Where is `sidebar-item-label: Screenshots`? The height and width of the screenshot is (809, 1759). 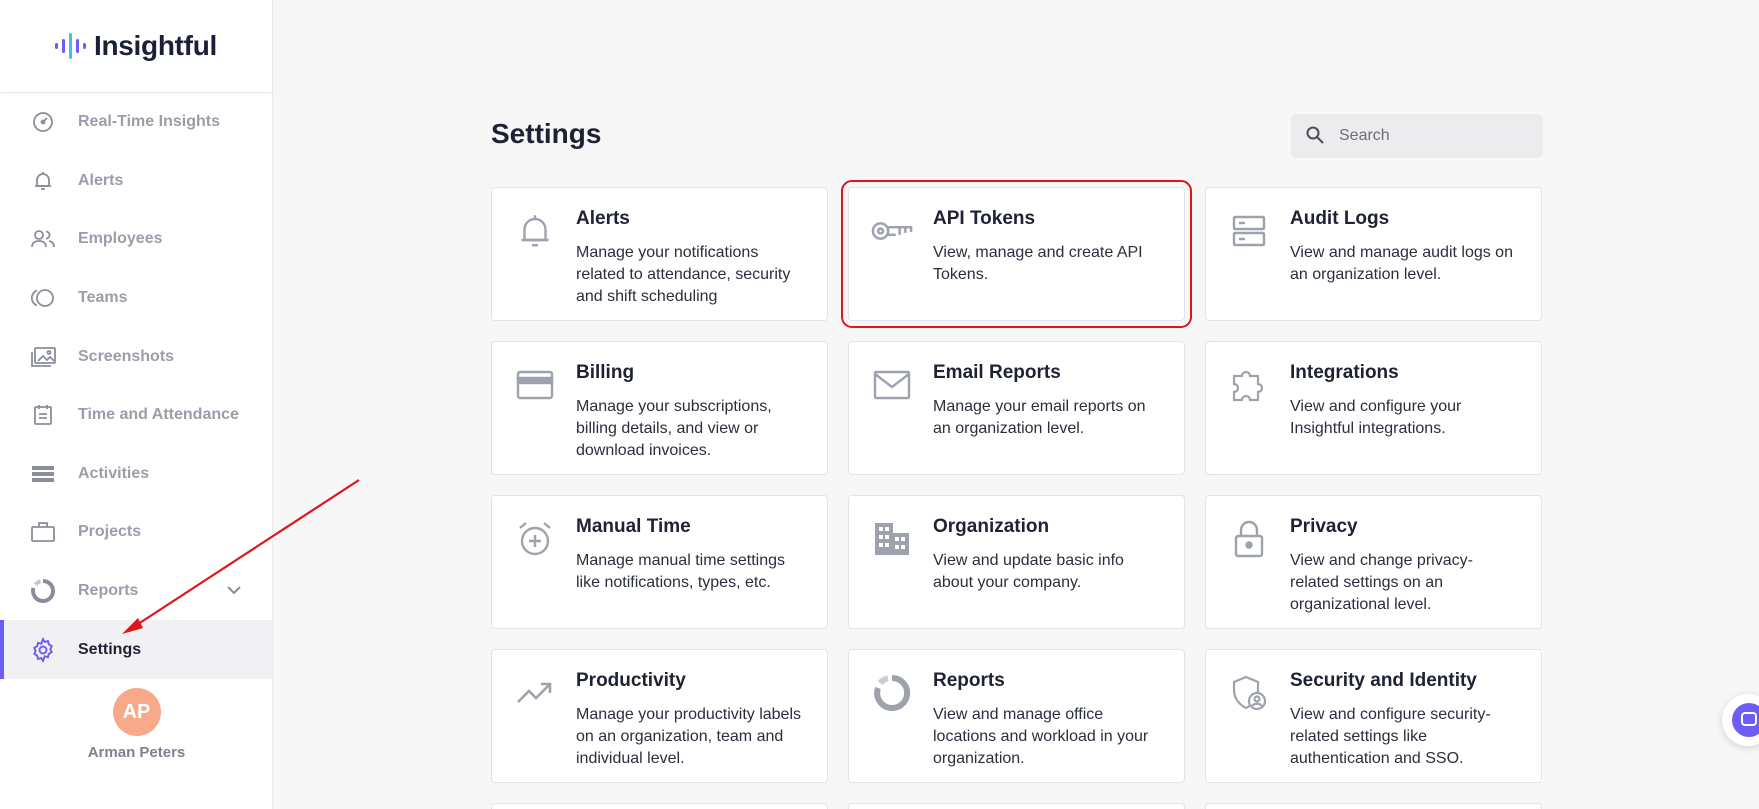
sidebar-item-label: Screenshots is located at coordinates (126, 356).